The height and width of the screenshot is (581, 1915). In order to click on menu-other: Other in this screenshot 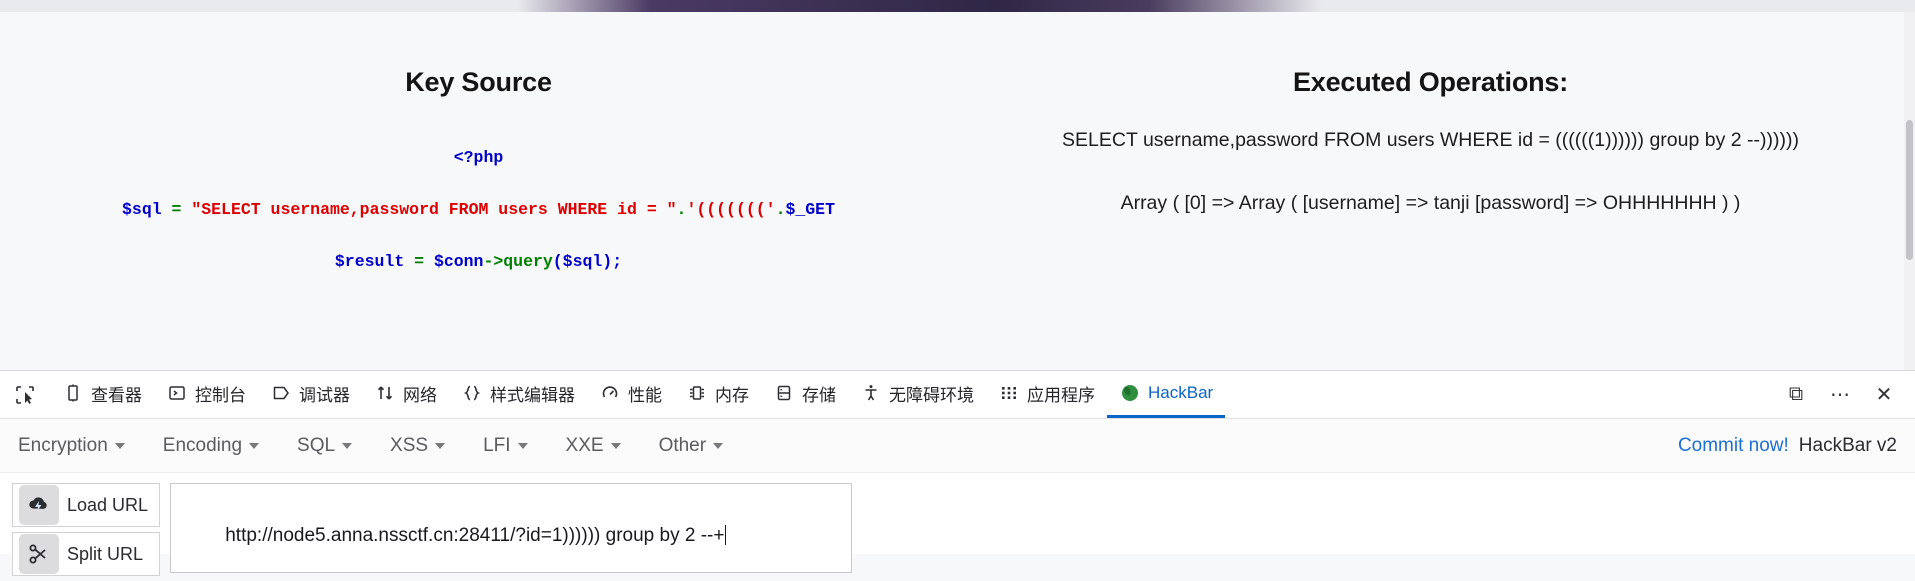, I will do `click(691, 446)`.